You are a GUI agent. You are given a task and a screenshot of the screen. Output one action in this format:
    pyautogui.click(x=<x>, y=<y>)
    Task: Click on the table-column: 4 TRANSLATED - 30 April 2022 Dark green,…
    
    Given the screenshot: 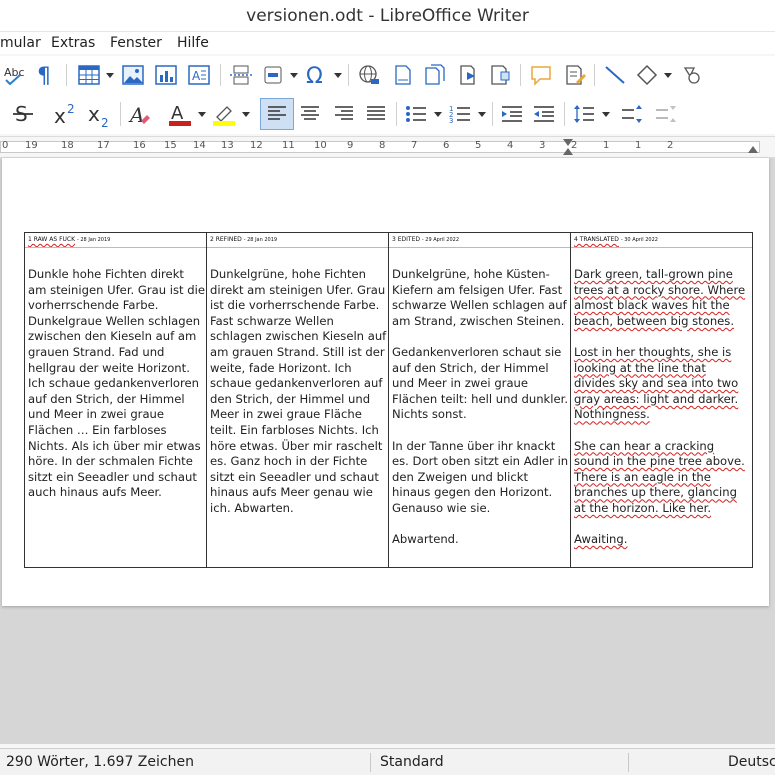 What is the action you would take?
    pyautogui.click(x=661, y=400)
    